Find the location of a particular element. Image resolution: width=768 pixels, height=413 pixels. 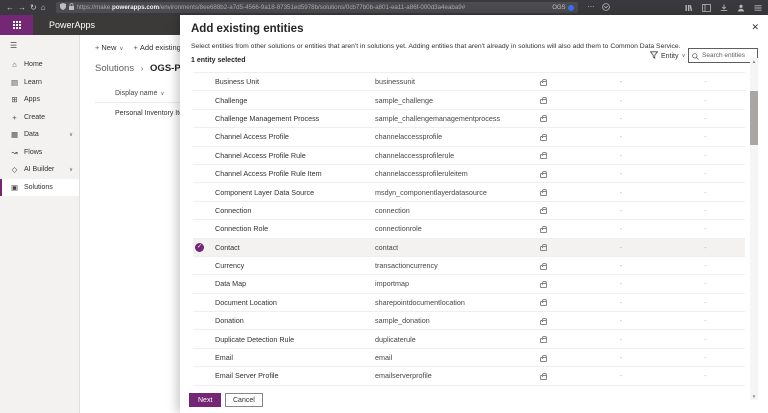

entity-row-10: ✓ Currency transactioncurrency - - is located at coordinates (469, 266).